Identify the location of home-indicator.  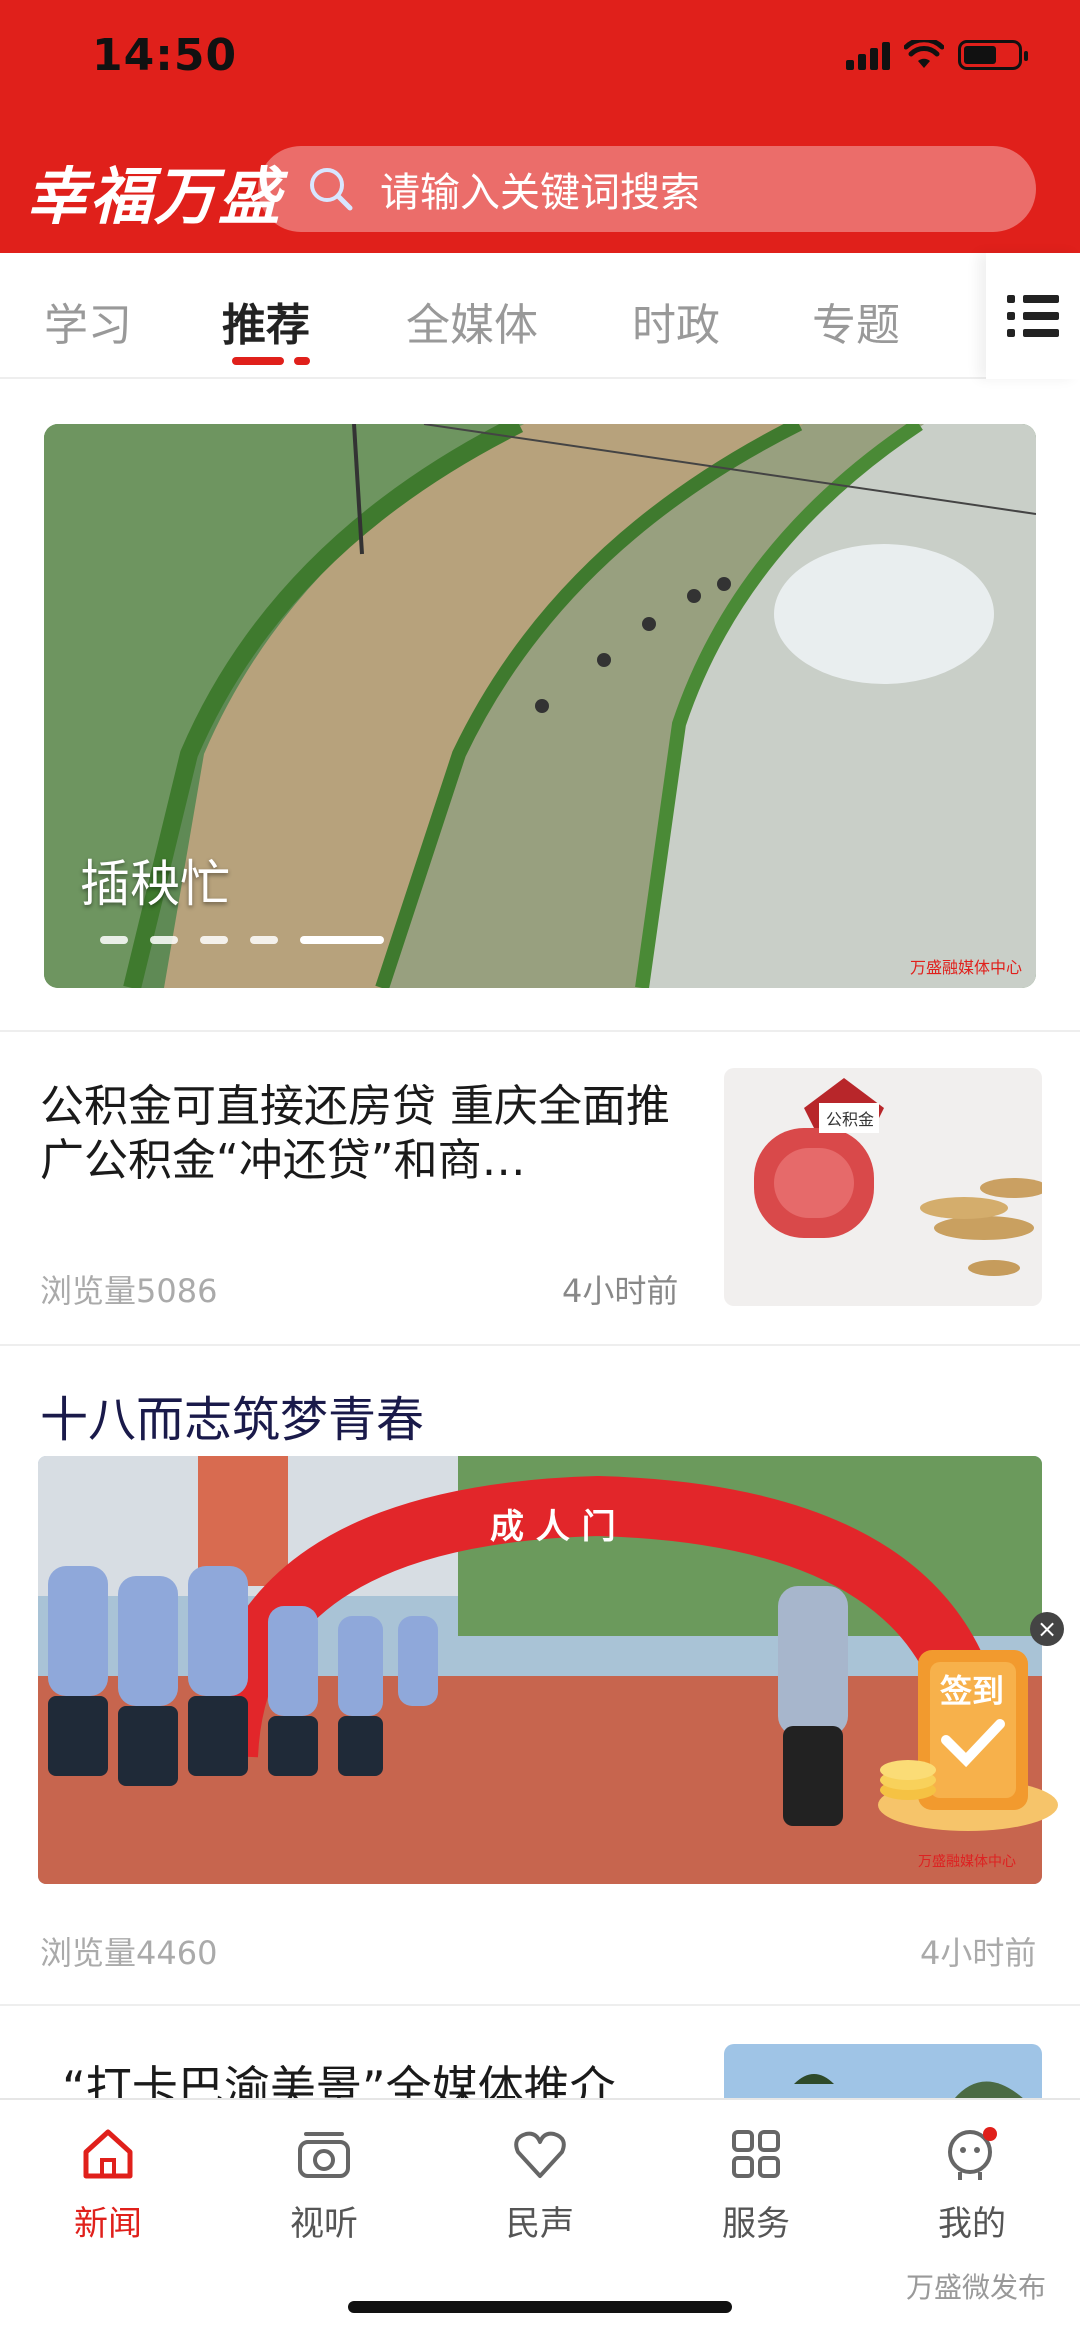
(540, 2307).